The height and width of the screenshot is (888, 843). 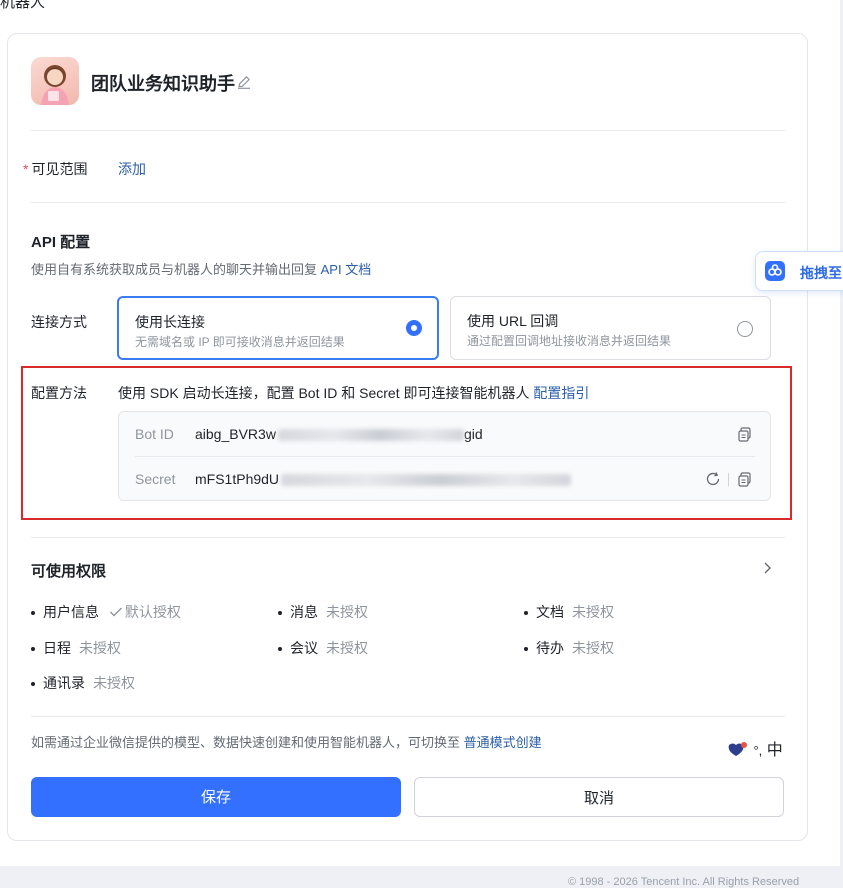 I want to click on option-title: 使用 URL 回调, so click(x=513, y=321).